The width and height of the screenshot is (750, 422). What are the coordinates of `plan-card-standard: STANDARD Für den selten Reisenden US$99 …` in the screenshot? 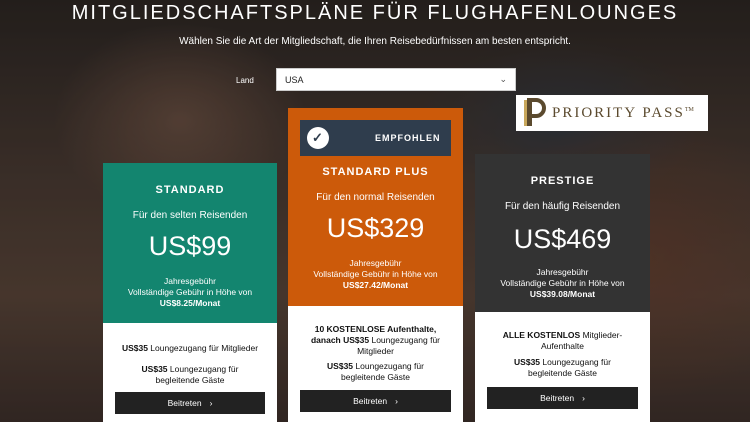 It's located at (190, 292).